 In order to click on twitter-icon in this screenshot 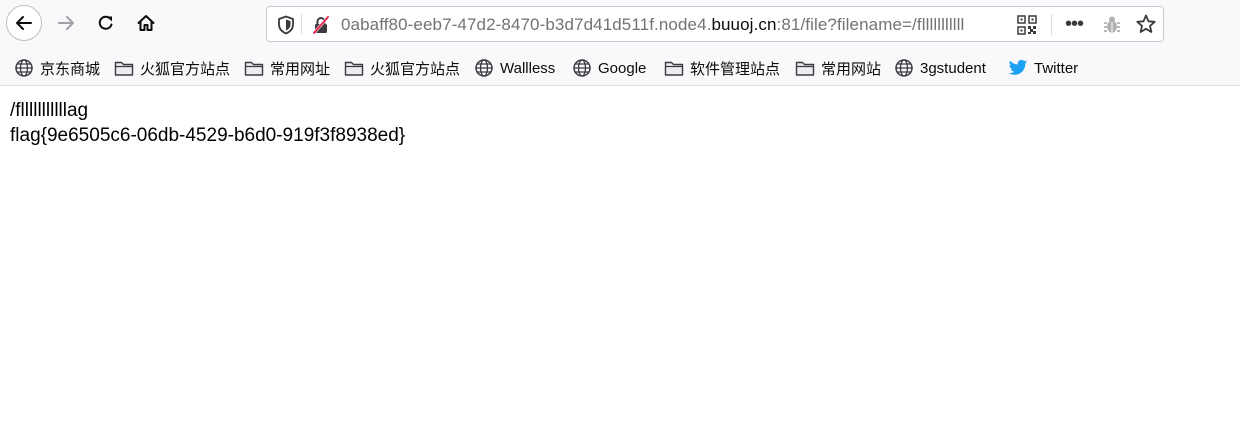, I will do `click(1018, 67)`.